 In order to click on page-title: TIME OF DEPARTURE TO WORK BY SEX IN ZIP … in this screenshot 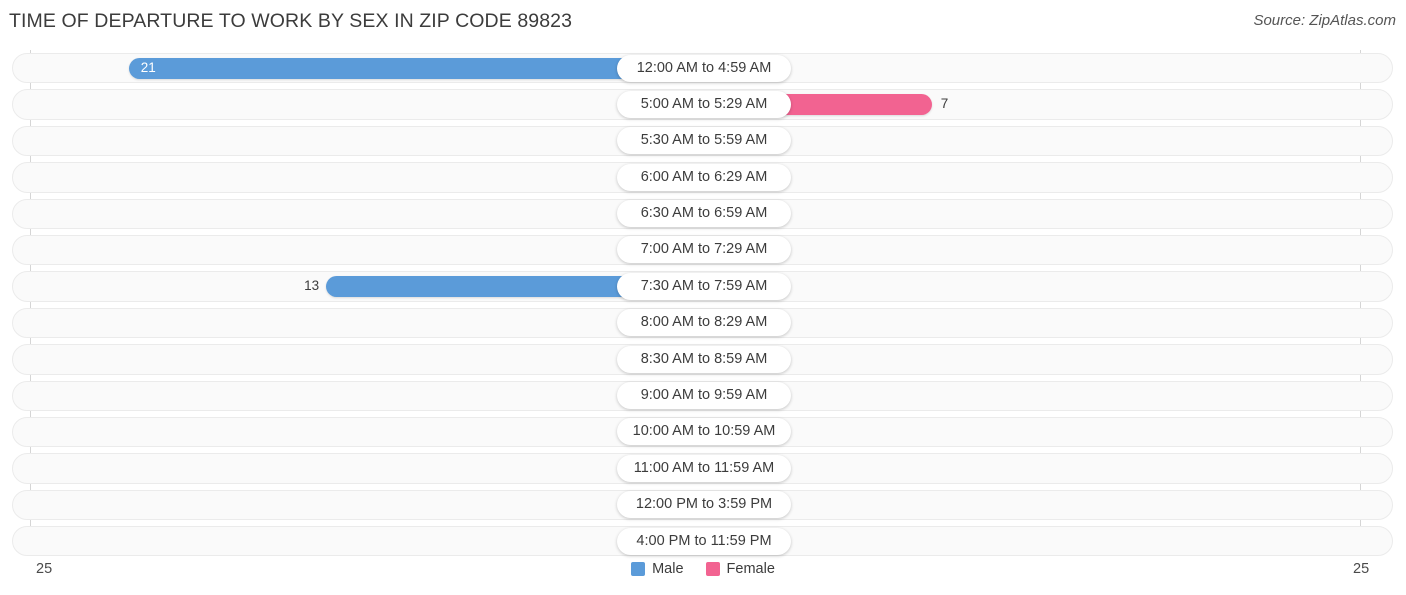, I will do `click(291, 21)`.